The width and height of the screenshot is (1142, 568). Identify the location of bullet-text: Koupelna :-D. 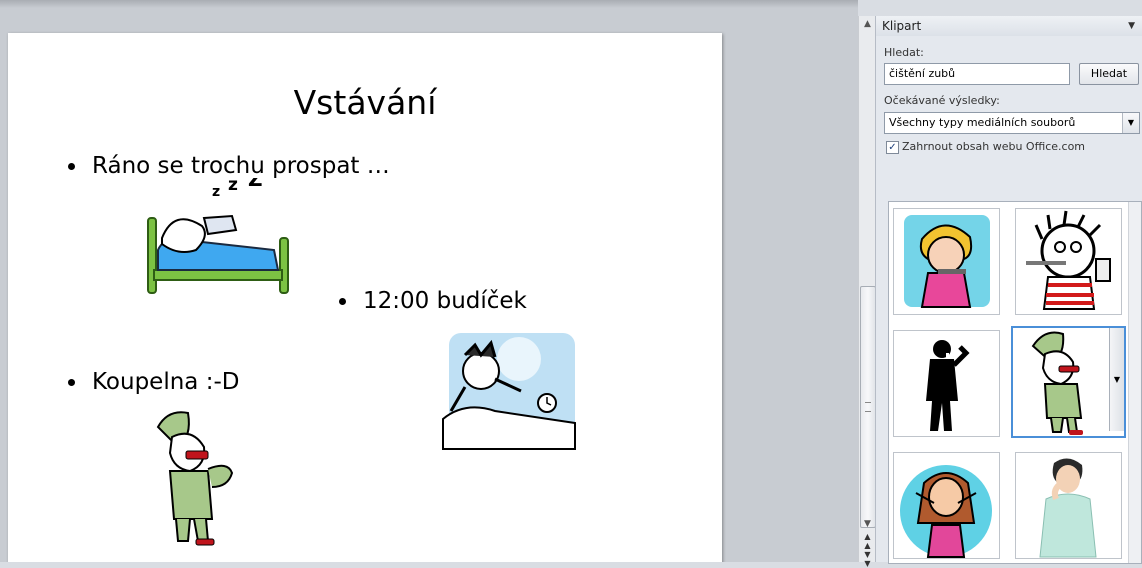
(166, 382).